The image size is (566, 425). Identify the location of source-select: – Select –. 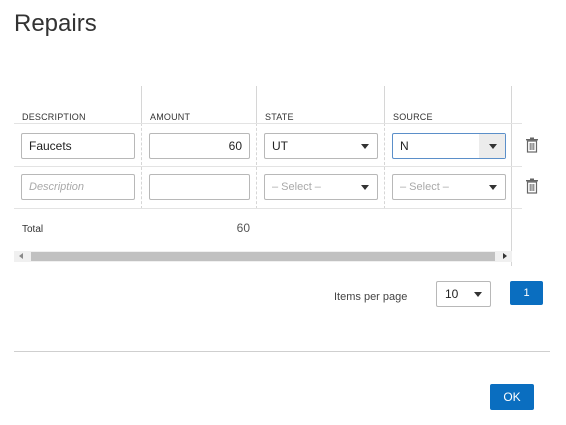
(449, 187).